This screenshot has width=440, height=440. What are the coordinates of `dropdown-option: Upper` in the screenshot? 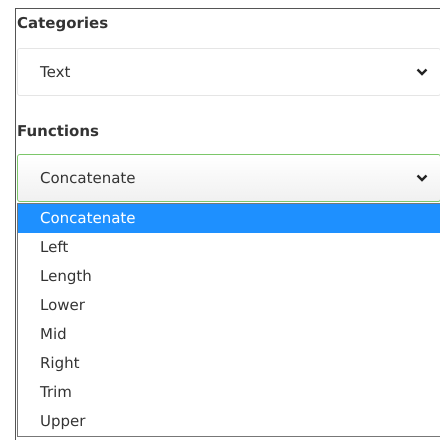 It's located at (229, 421).